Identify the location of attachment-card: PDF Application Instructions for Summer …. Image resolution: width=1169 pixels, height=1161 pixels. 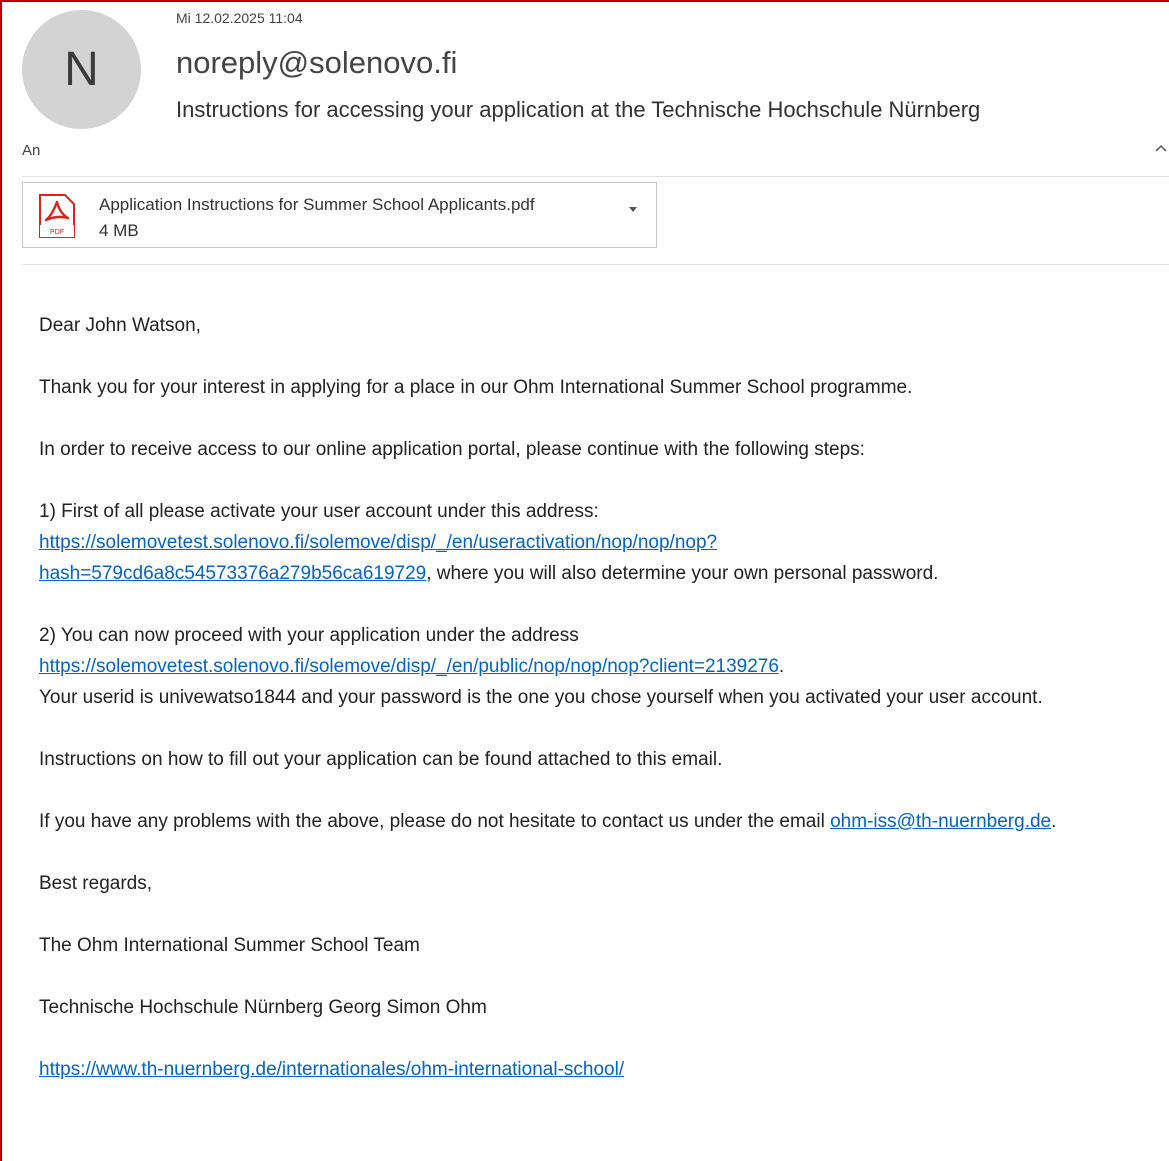
(339, 215).